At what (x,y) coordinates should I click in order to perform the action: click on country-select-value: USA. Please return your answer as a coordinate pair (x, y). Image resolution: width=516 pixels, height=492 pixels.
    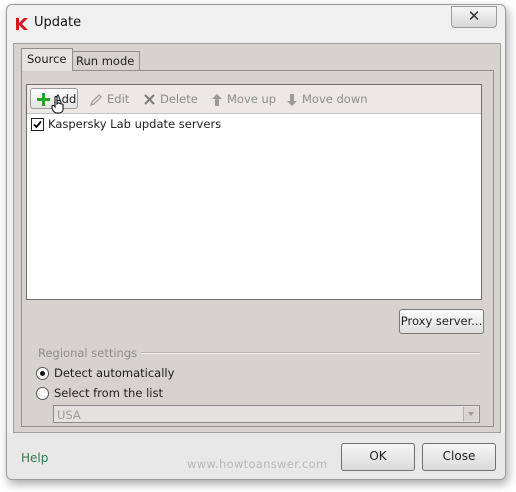
    Looking at the image, I should click on (69, 415).